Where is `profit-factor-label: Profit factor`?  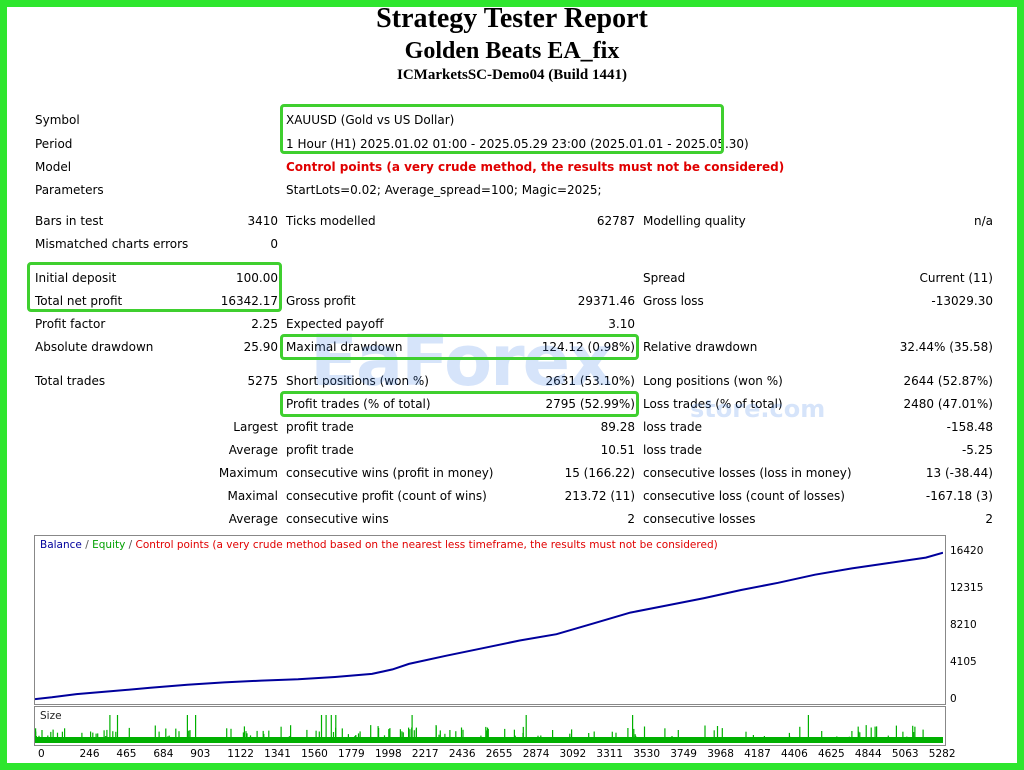
profit-factor-label: Profit factor is located at coordinates (70, 324).